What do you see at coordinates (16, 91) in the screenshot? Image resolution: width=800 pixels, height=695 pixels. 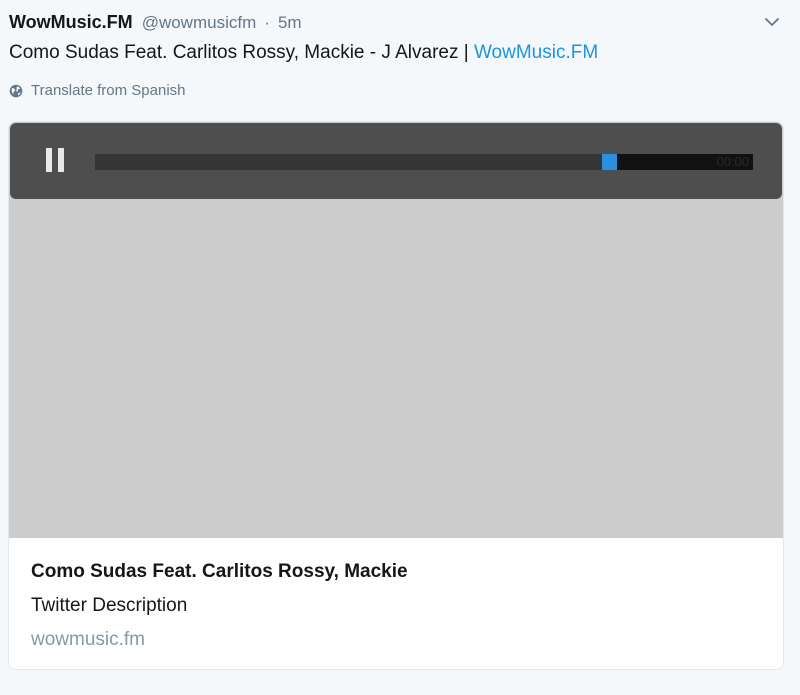 I see `globe-icon` at bounding box center [16, 91].